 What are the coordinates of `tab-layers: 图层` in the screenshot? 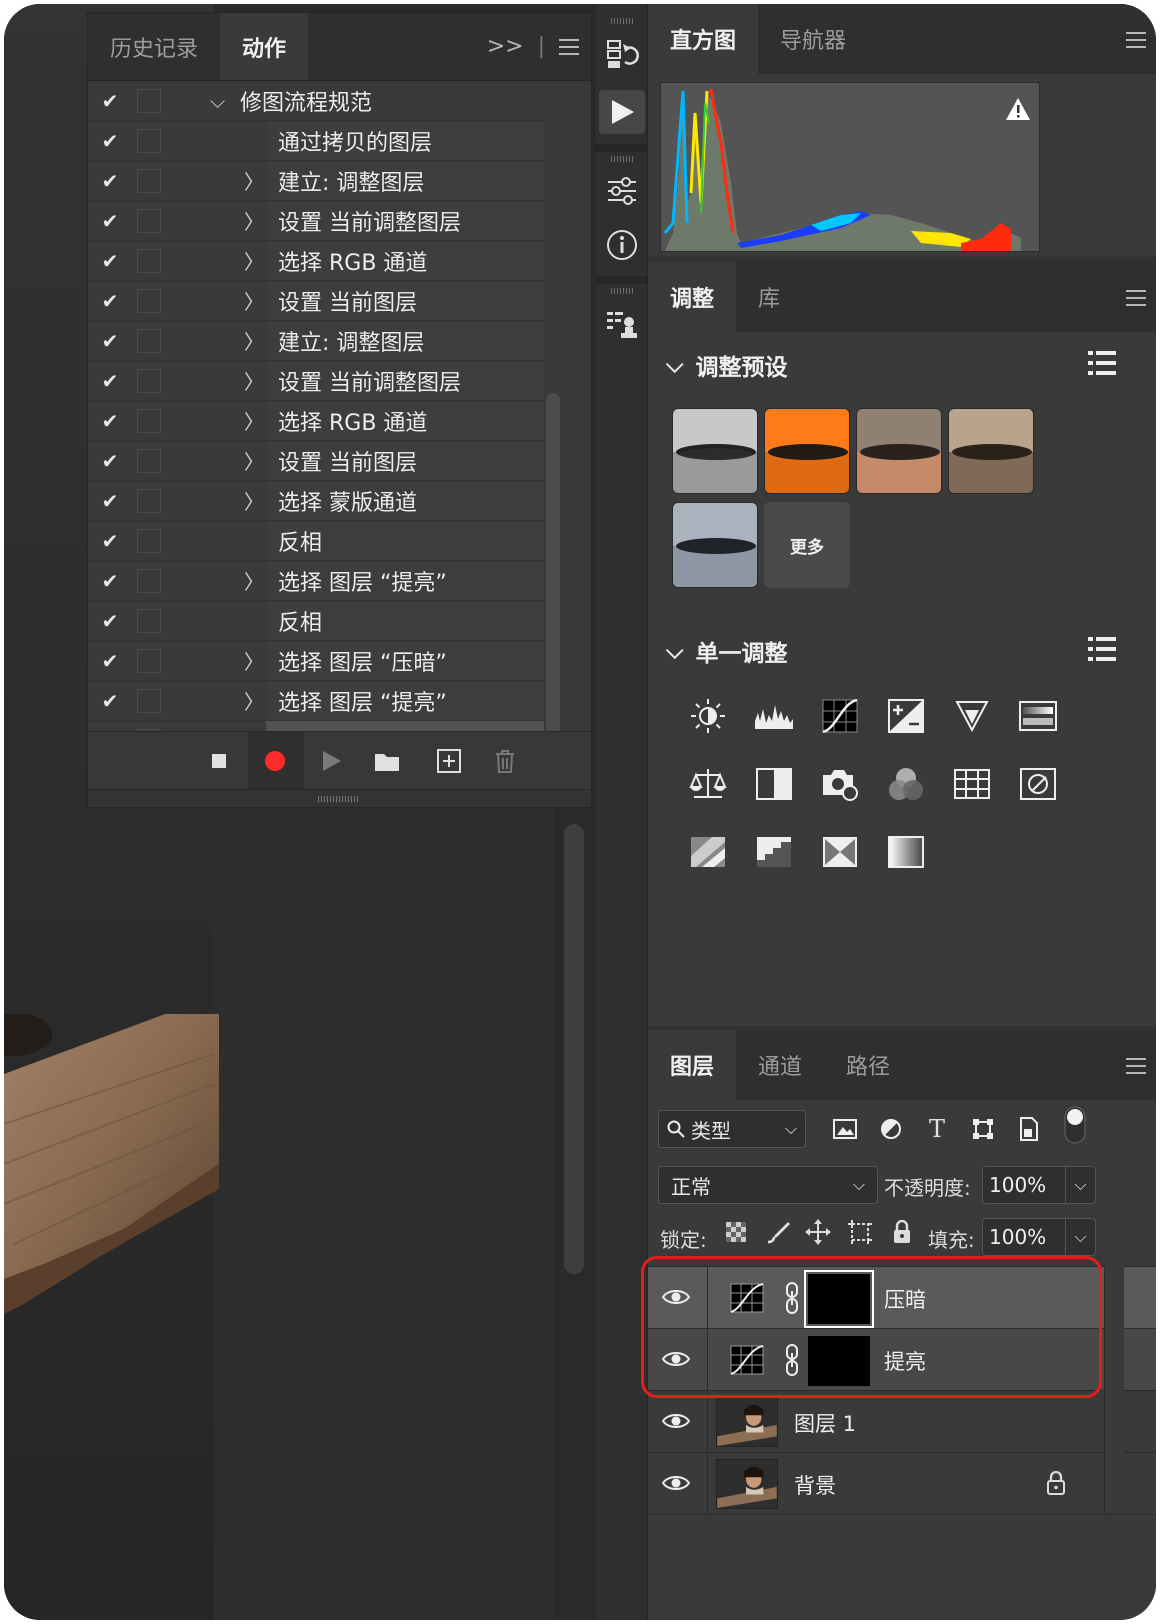 It's located at (692, 1065).